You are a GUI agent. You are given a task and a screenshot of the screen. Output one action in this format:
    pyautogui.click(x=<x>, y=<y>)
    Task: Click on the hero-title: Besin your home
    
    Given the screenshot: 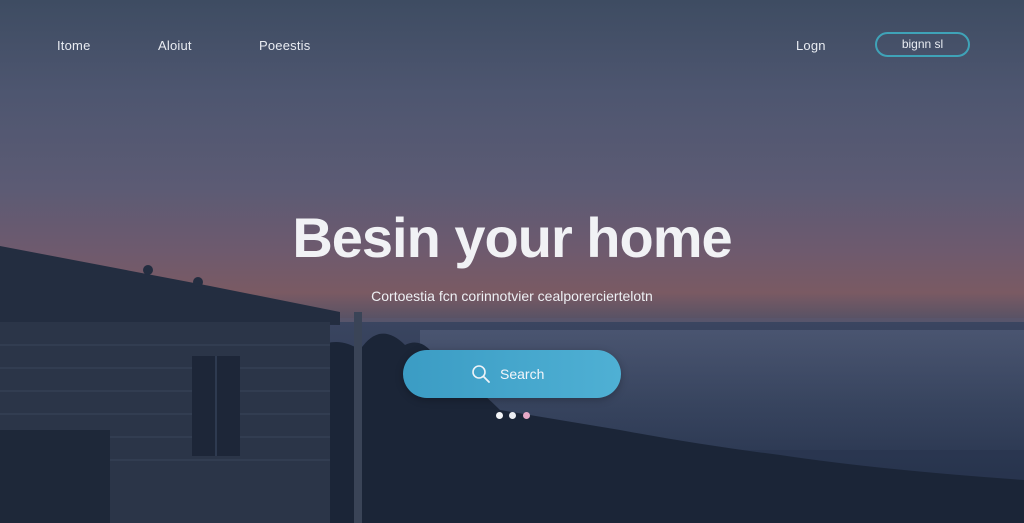 What is the action you would take?
    pyautogui.click(x=512, y=237)
    